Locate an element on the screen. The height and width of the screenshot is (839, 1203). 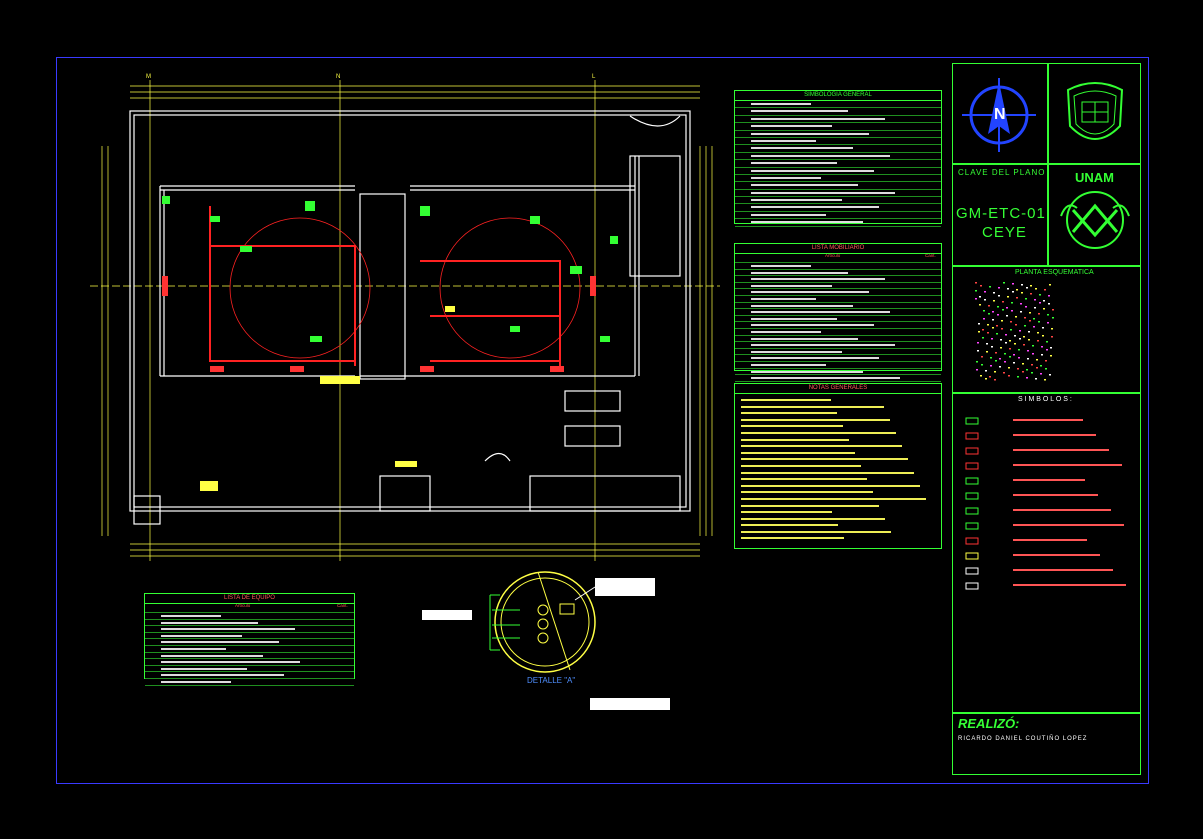
compass-letter: N is located at coordinates (1000, 114).